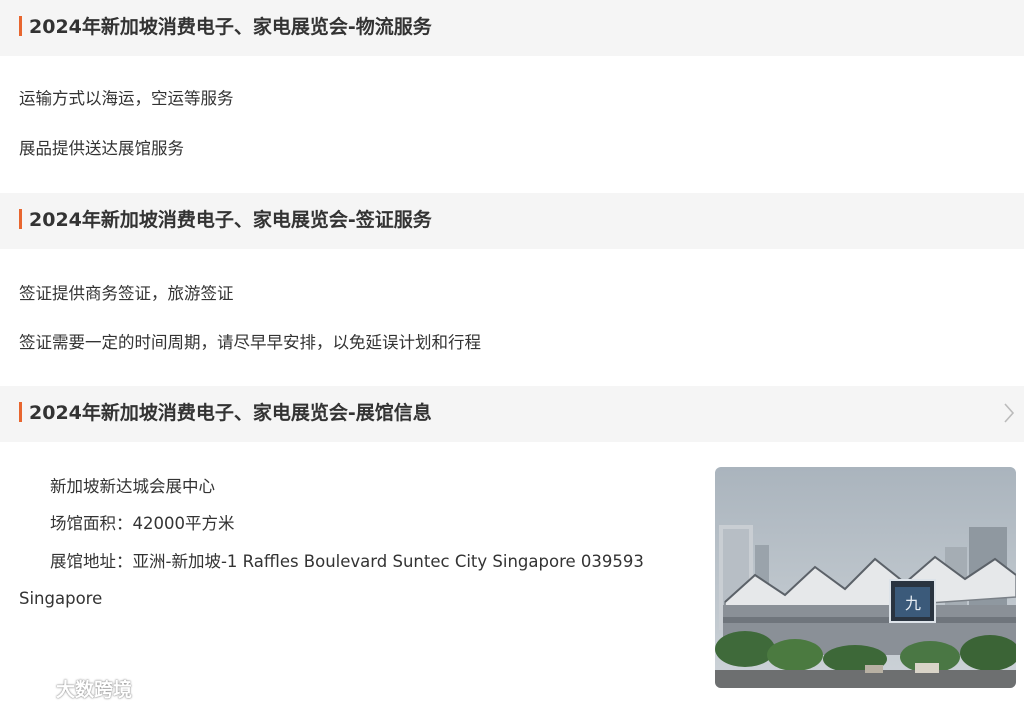 The height and width of the screenshot is (707, 1024). Describe the element at coordinates (230, 413) in the screenshot. I see `section-title-venue: 2024年新加坡消费电子、家电展览会-展馆信息` at that location.